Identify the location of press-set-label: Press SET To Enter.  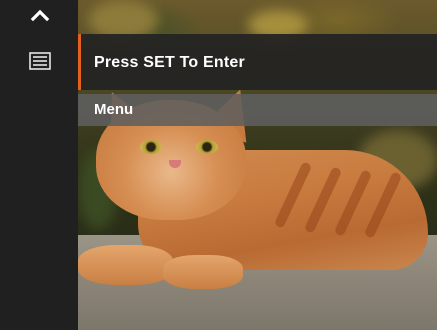
(169, 62).